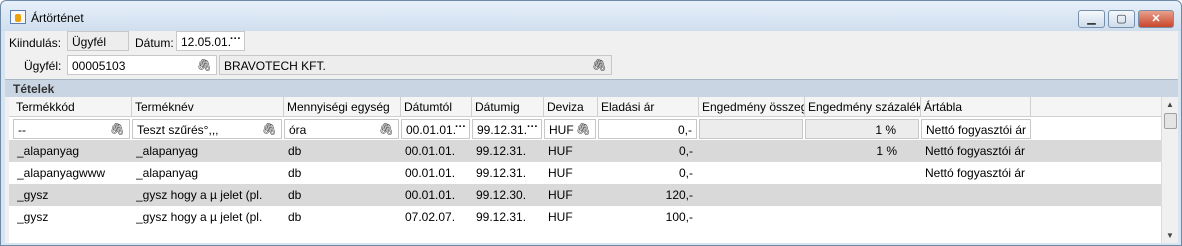 The image size is (1182, 246). Describe the element at coordinates (48, 151) in the screenshot. I see `cell-termekkod: _alapanyag` at that location.